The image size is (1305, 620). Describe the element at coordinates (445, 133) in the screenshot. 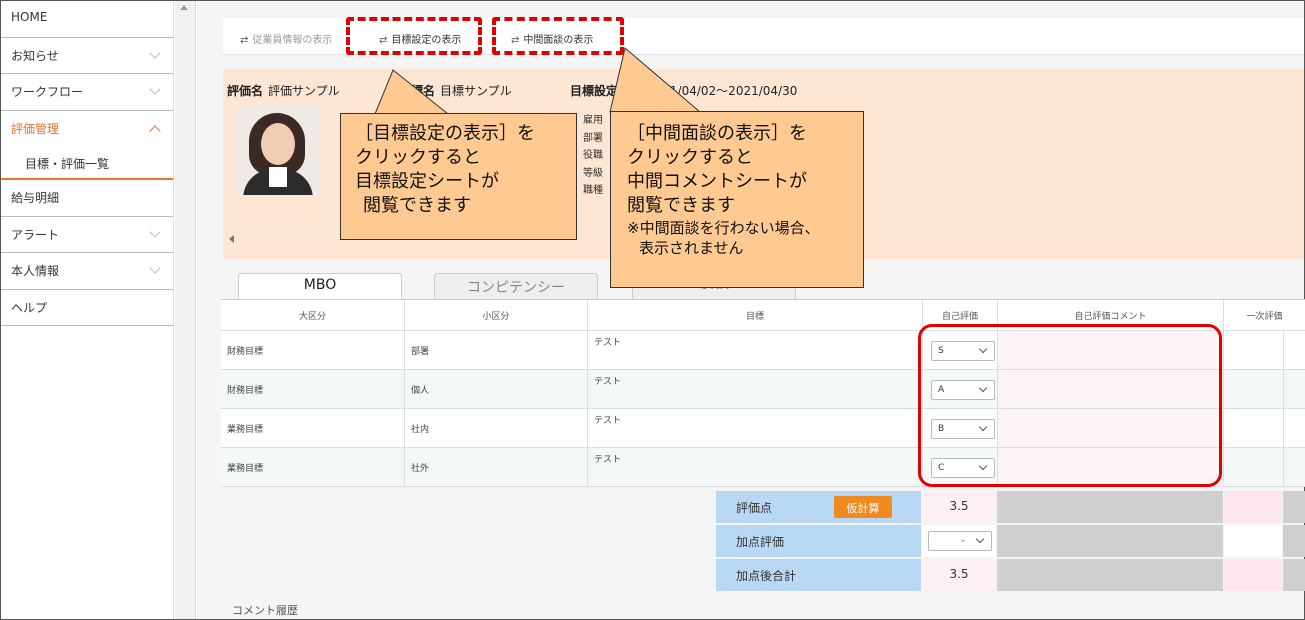

I see `callout-line: ［目標設定の表示］を` at that location.